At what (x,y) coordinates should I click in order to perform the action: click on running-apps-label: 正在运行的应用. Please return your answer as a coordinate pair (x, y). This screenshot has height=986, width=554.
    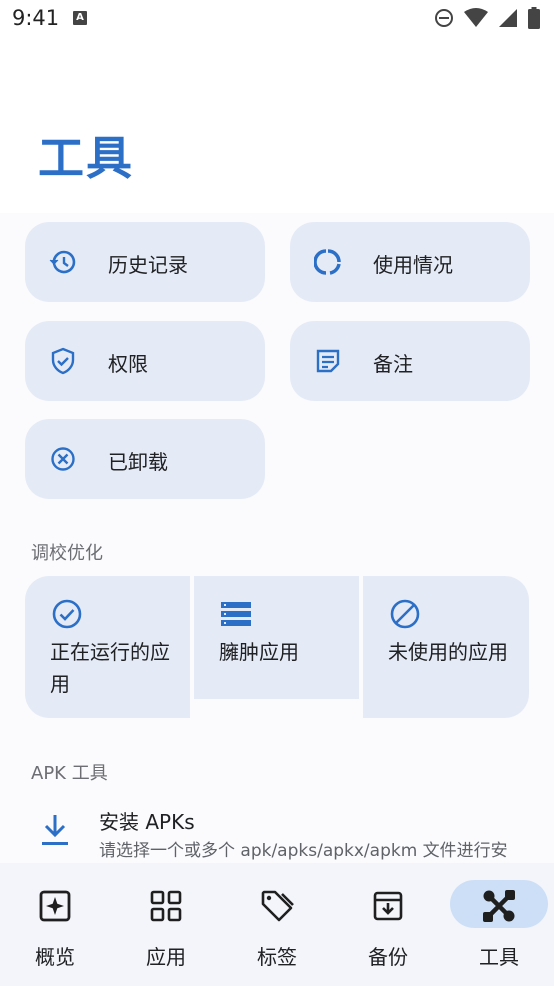
    Looking at the image, I should click on (110, 668).